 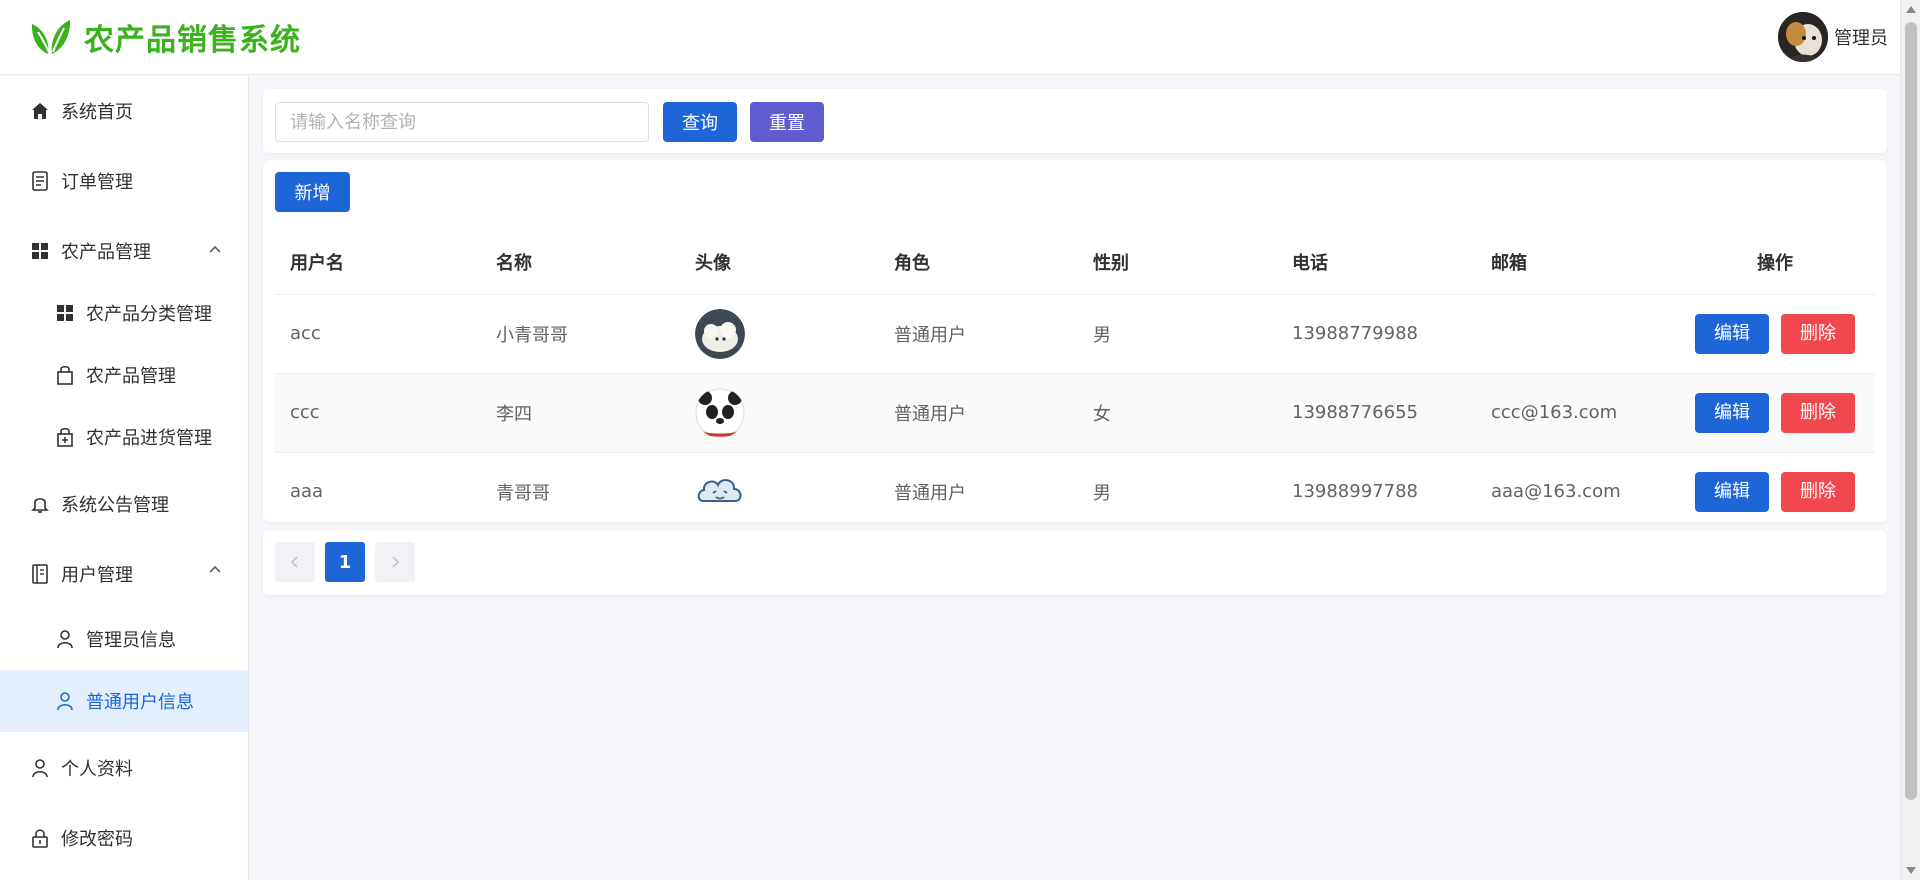 I want to click on table-header-row: 用户名 名称 头像 角色 性别 电话 邮箱 操作, so click(x=1075, y=262).